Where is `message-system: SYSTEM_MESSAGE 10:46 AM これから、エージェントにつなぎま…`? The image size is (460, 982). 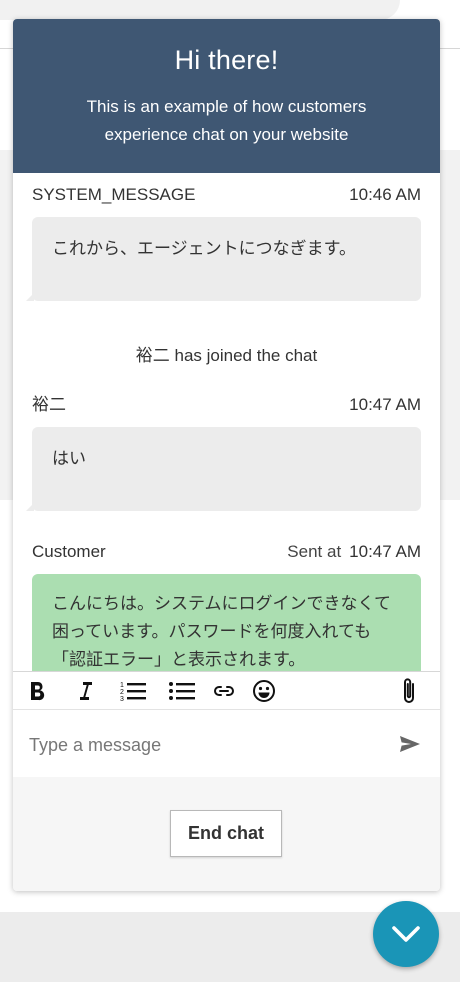 message-system: SYSTEM_MESSAGE 10:46 AM これから、エージェントにつなぎま… is located at coordinates (223, 242).